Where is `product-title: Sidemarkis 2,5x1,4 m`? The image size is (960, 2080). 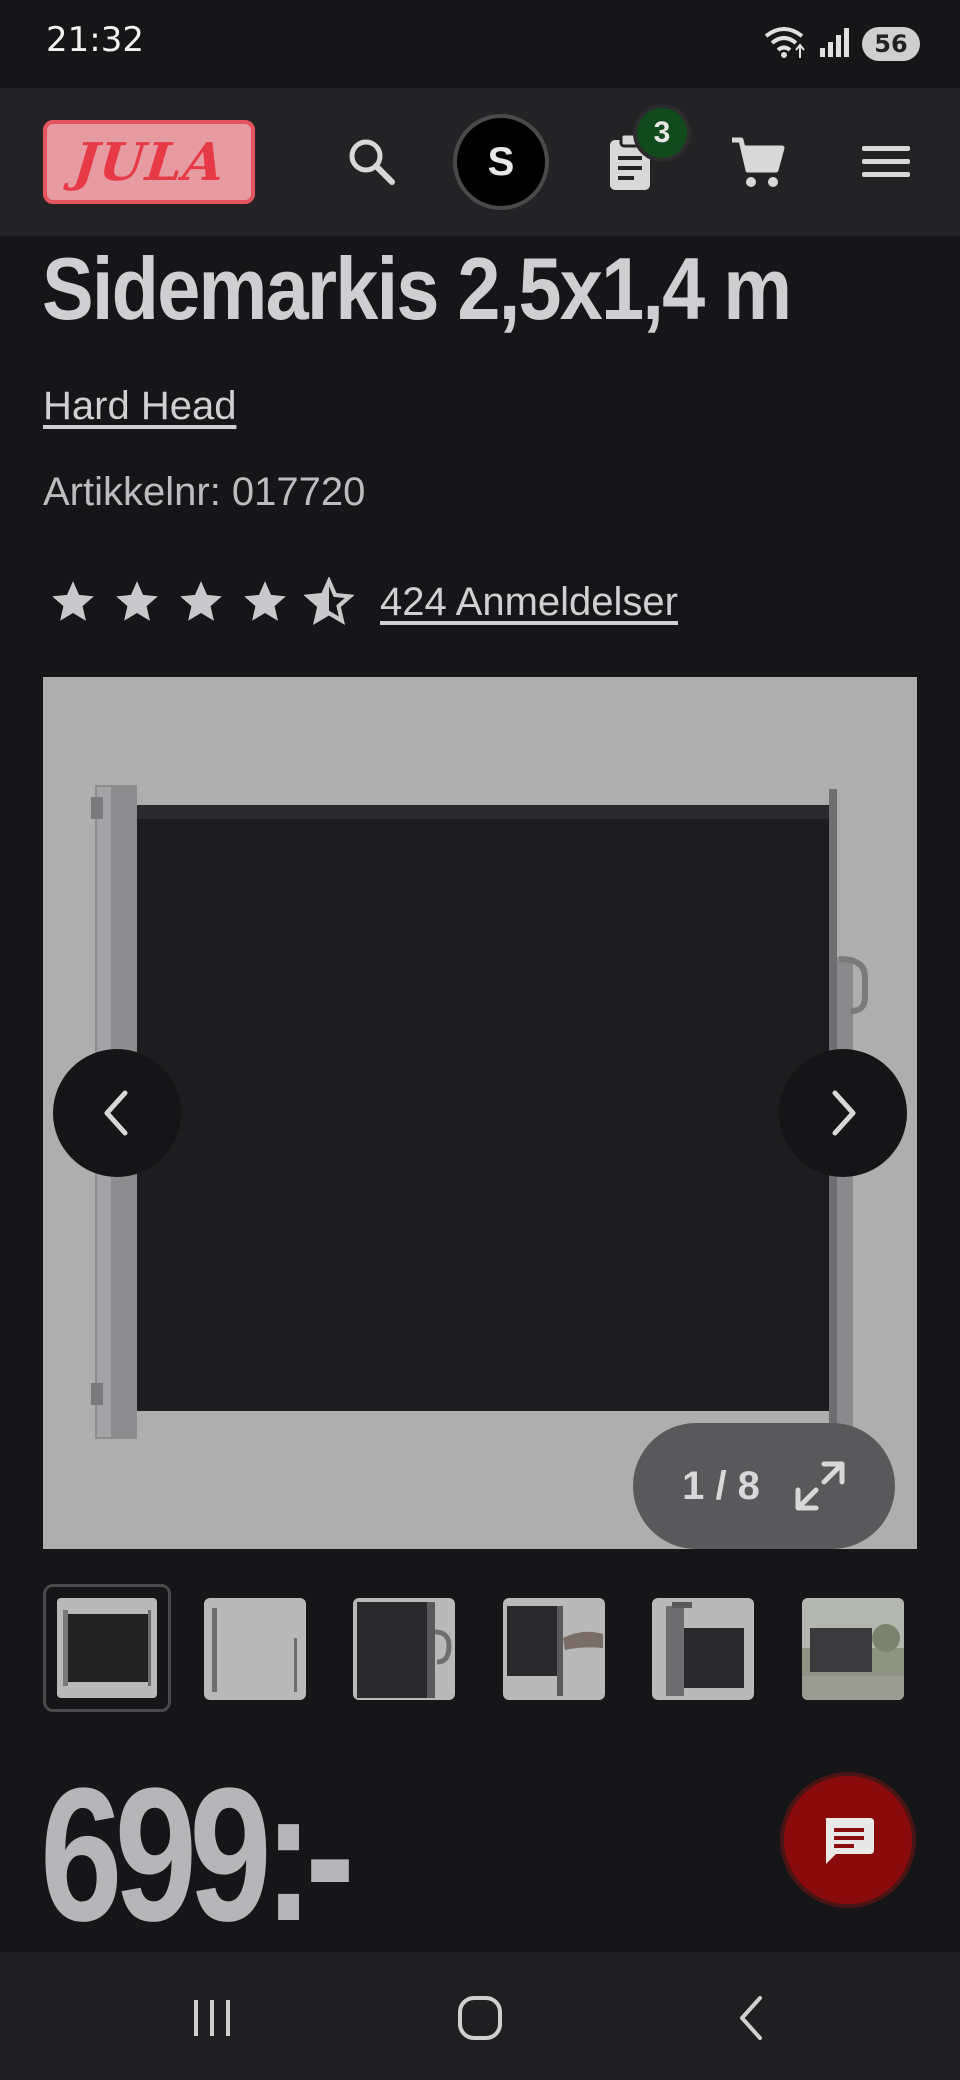
product-title: Sidemarkis 2,5x1,4 m is located at coordinates (417, 288).